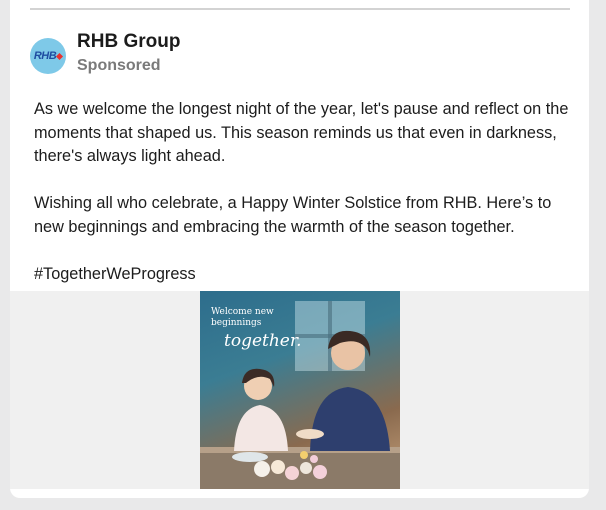 The width and height of the screenshot is (606, 510). Describe the element at coordinates (128, 42) in the screenshot. I see `page-name: RHB Group` at that location.